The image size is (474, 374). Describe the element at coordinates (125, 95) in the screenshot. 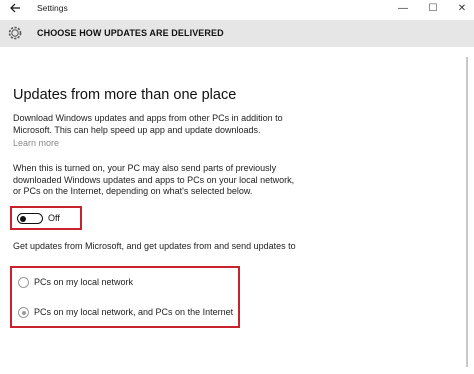

I see `section-heading: Updates from more than one place` at that location.